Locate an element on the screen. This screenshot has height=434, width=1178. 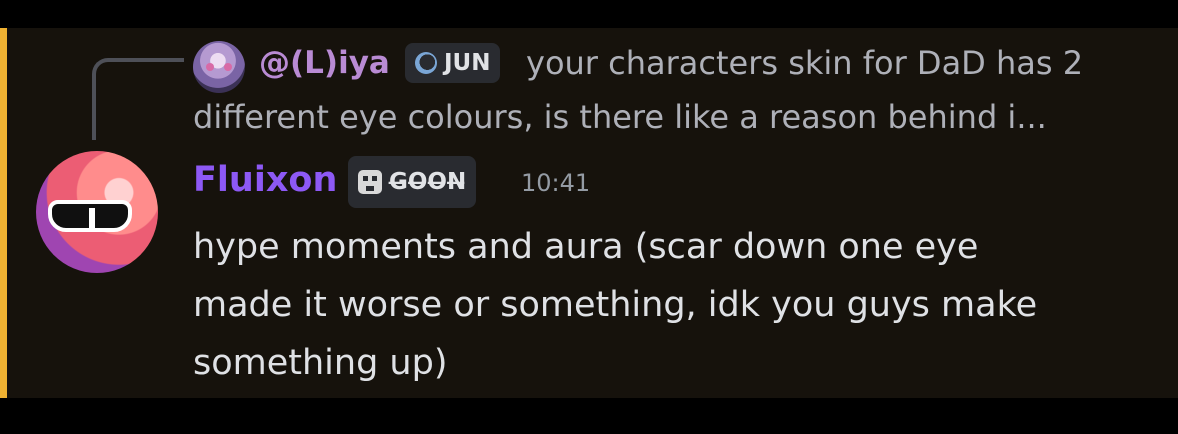
reply-author-badge: JUN is located at coordinates (453, 63).